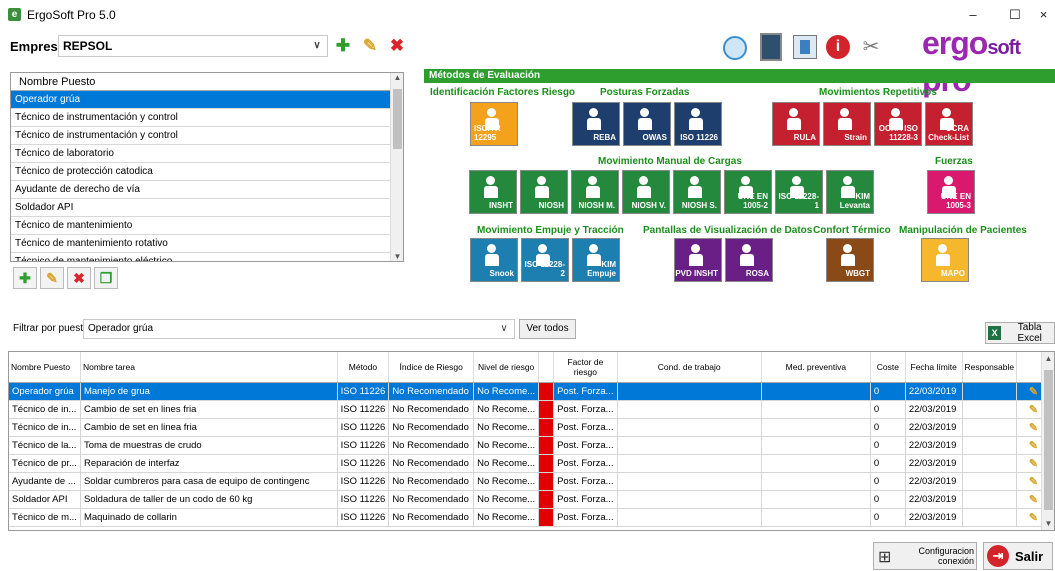 The width and height of the screenshot is (1055, 571). What do you see at coordinates (816, 367) in the screenshot?
I see `col-med-preventiva: Med. preventiva` at bounding box center [816, 367].